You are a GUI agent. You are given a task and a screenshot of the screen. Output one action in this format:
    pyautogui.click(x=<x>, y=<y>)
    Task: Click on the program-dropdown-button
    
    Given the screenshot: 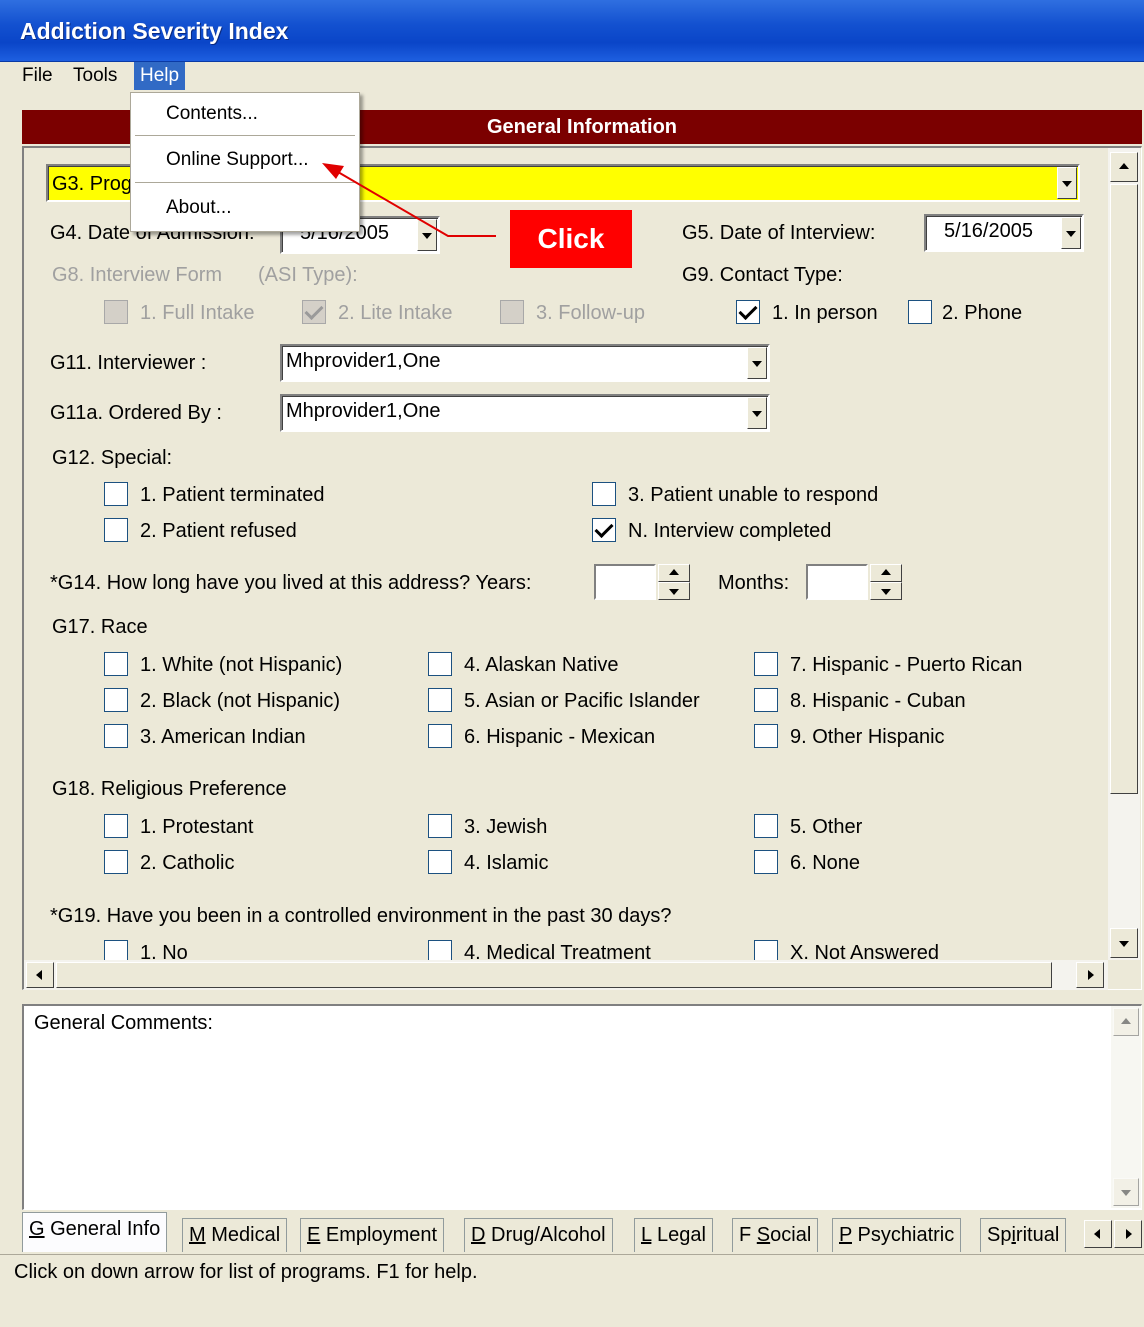 What is the action you would take?
    pyautogui.click(x=1067, y=183)
    